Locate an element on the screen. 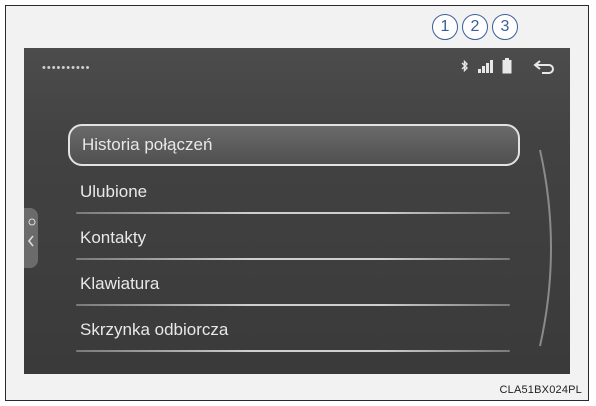 The image size is (596, 406). callout-2: 2 is located at coordinates (475, 27).